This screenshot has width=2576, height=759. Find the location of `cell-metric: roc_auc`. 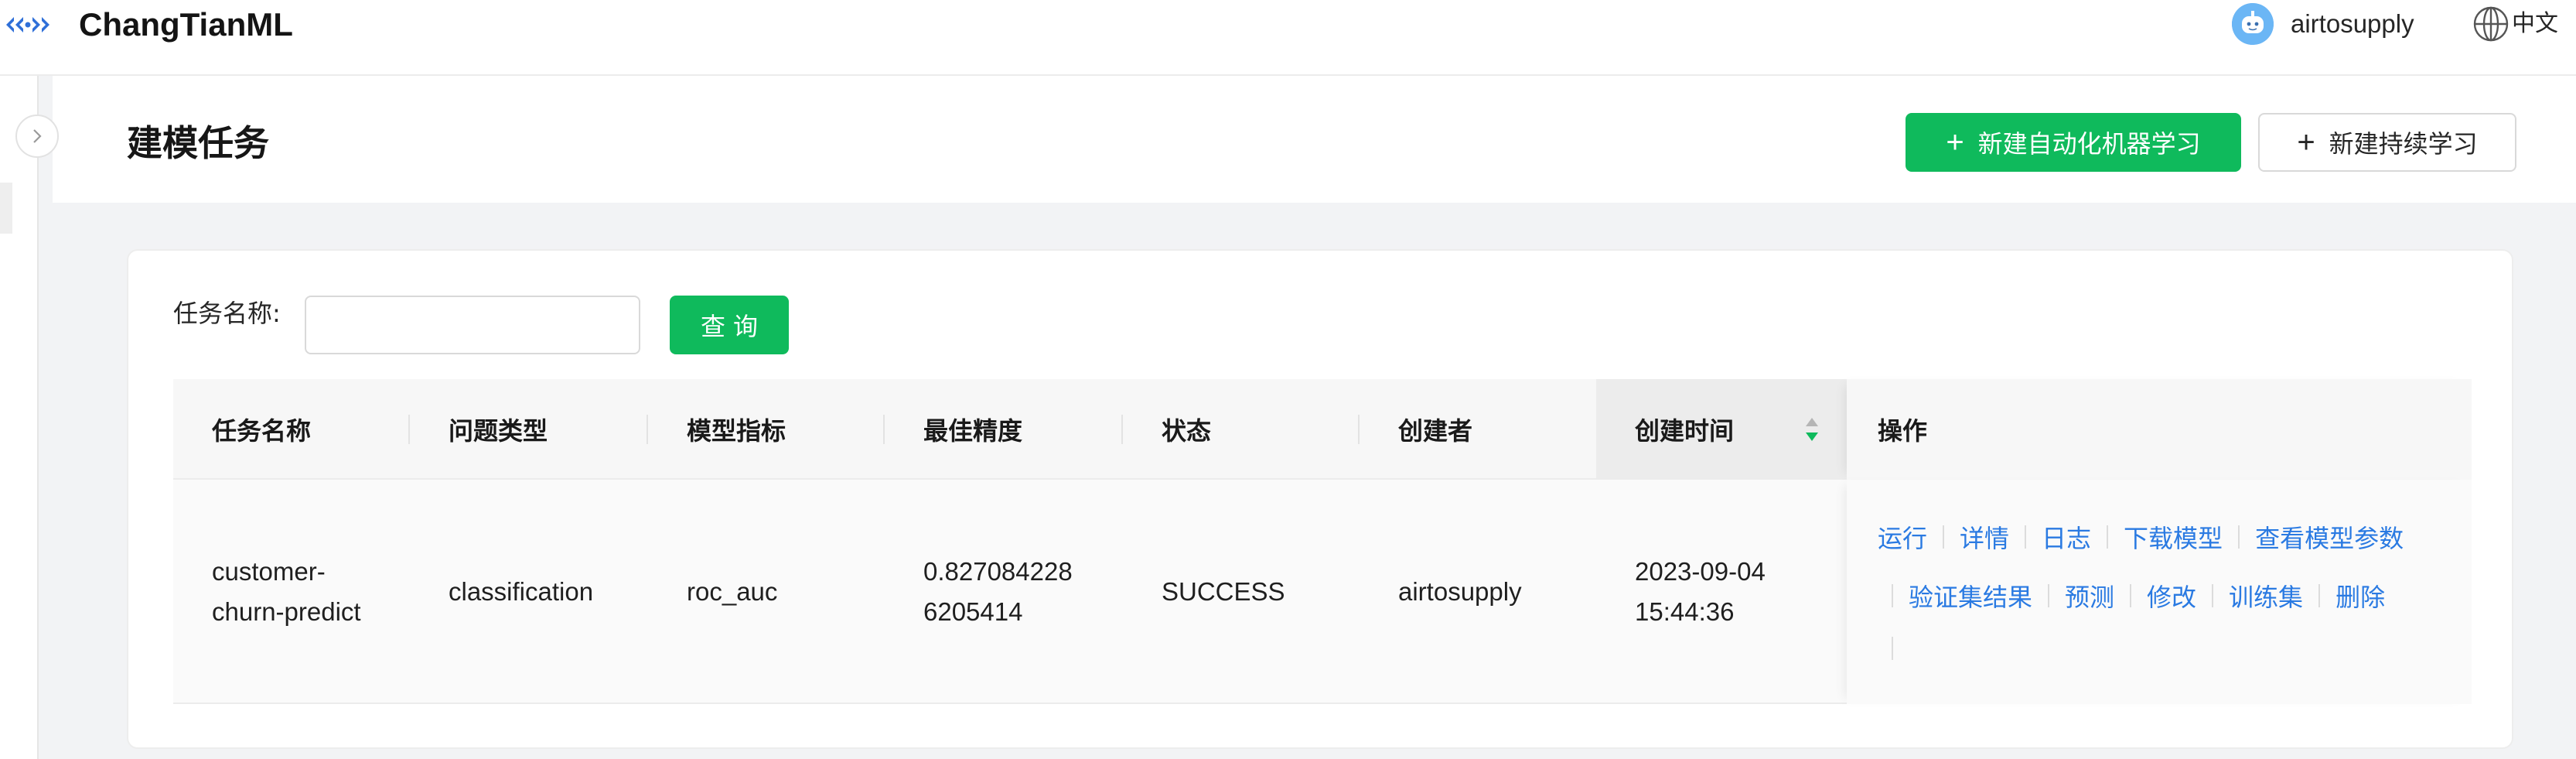

cell-metric: roc_auc is located at coordinates (767, 592).